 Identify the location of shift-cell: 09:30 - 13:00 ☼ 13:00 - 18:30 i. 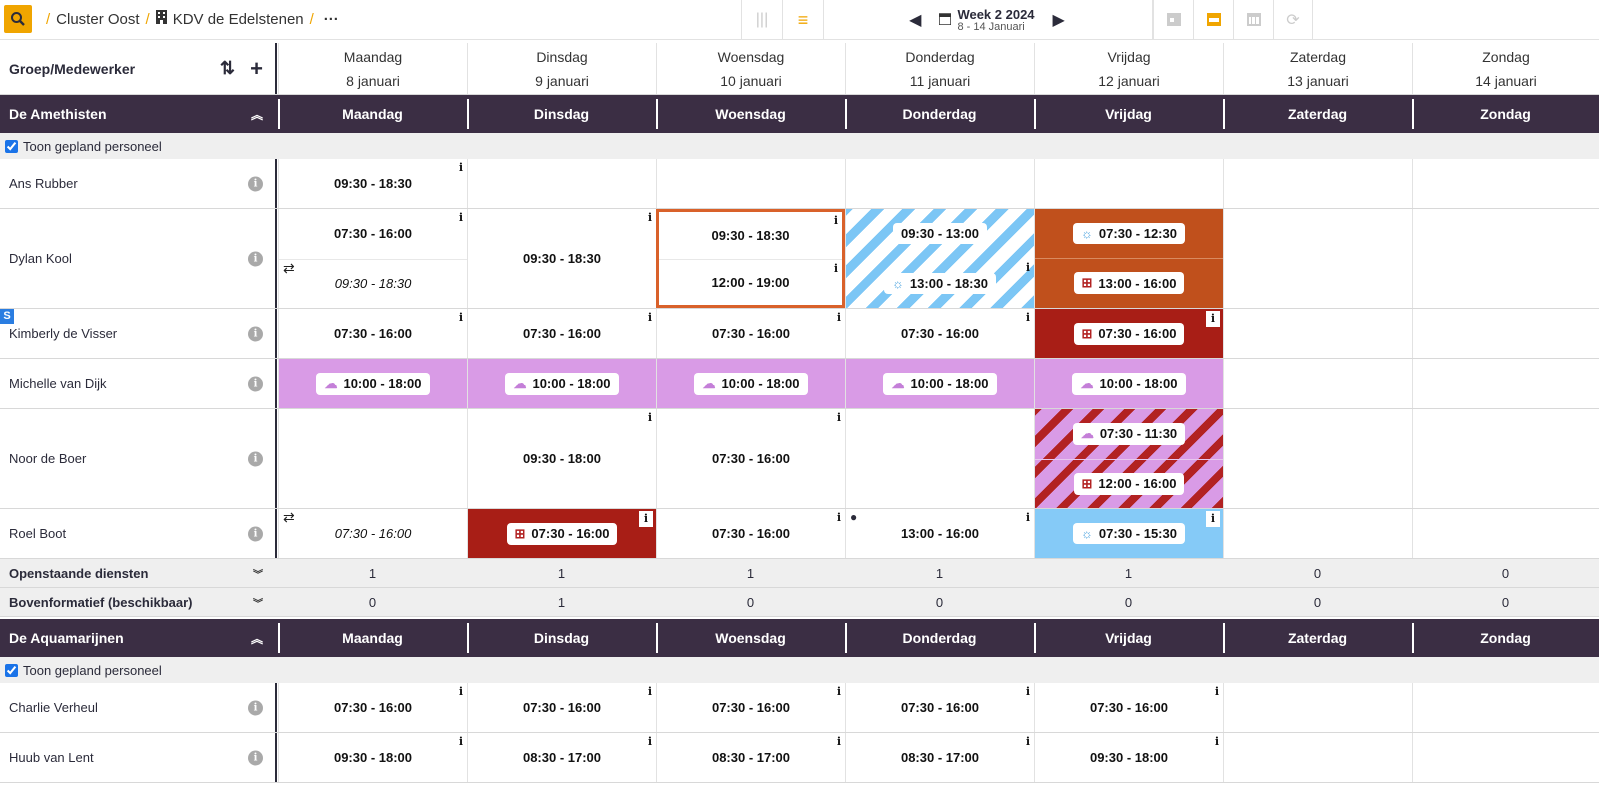
(939, 258).